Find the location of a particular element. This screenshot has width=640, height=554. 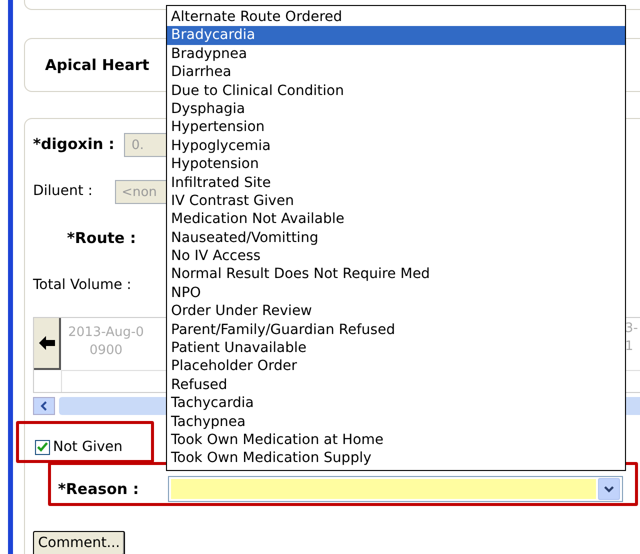

dropdown-option: Parent/Family/Guardian Refused is located at coordinates (396, 330).